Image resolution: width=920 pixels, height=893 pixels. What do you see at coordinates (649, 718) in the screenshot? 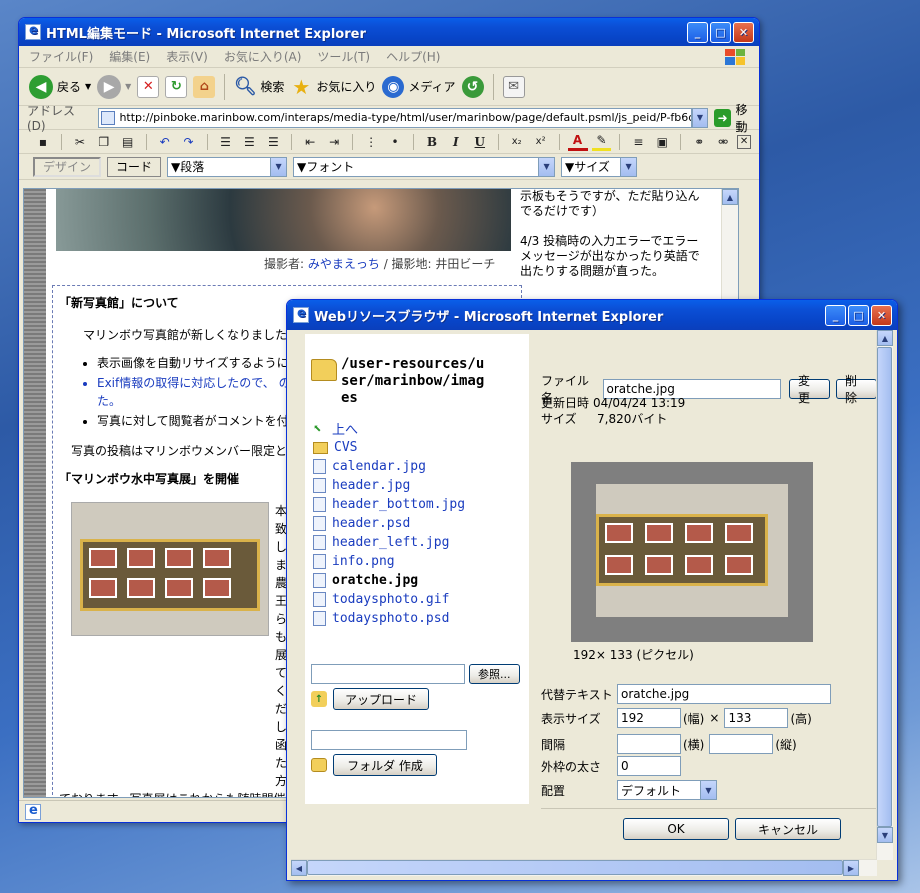
I see `width-input: 192` at bounding box center [649, 718].